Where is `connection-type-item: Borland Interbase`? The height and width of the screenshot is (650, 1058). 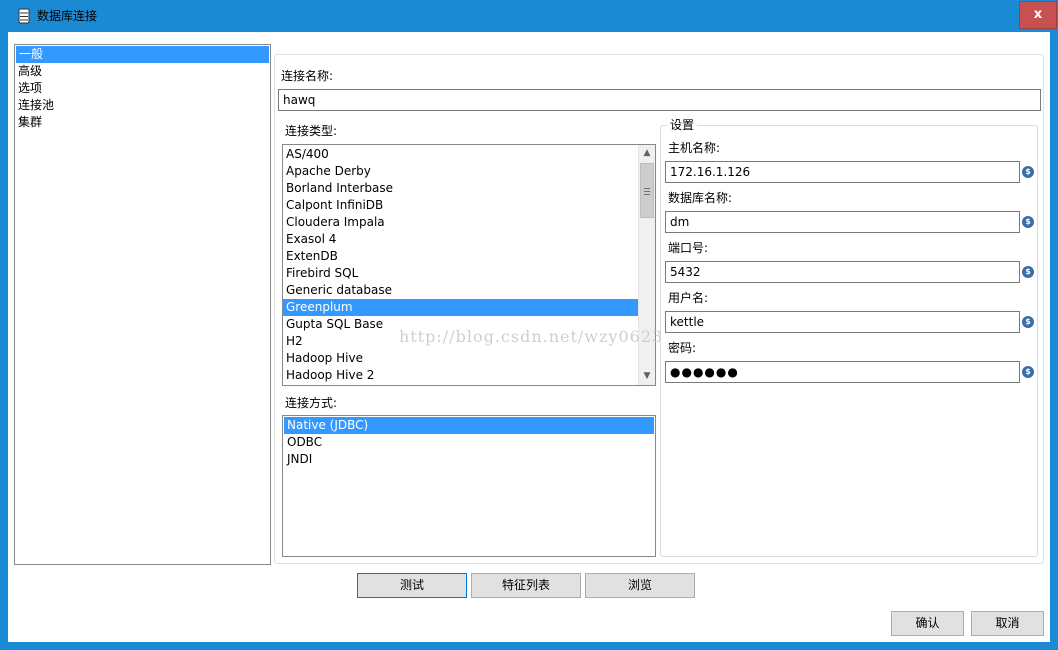
connection-type-item: Borland Interbase is located at coordinates (460, 188).